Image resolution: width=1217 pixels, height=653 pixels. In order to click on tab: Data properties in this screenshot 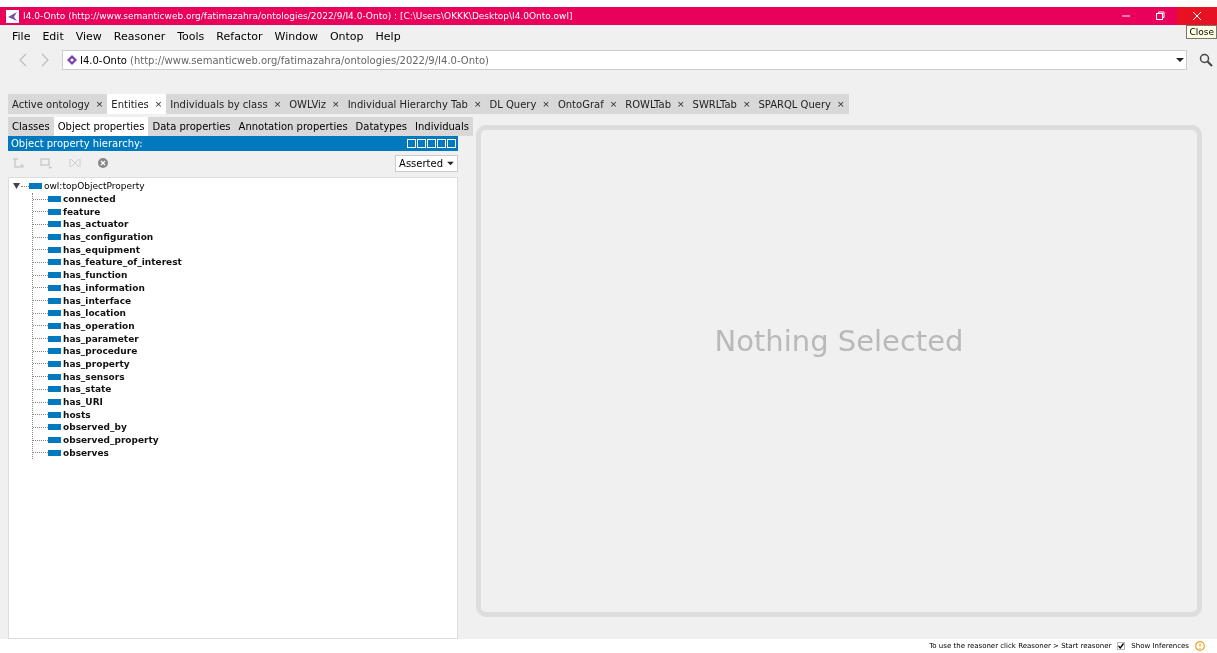, I will do `click(191, 126)`.